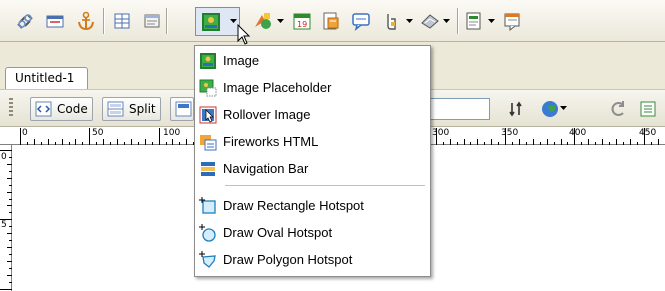 This screenshot has width=665, height=291. Describe the element at coordinates (98, 133) in the screenshot. I see `ruler-label: 50` at that location.